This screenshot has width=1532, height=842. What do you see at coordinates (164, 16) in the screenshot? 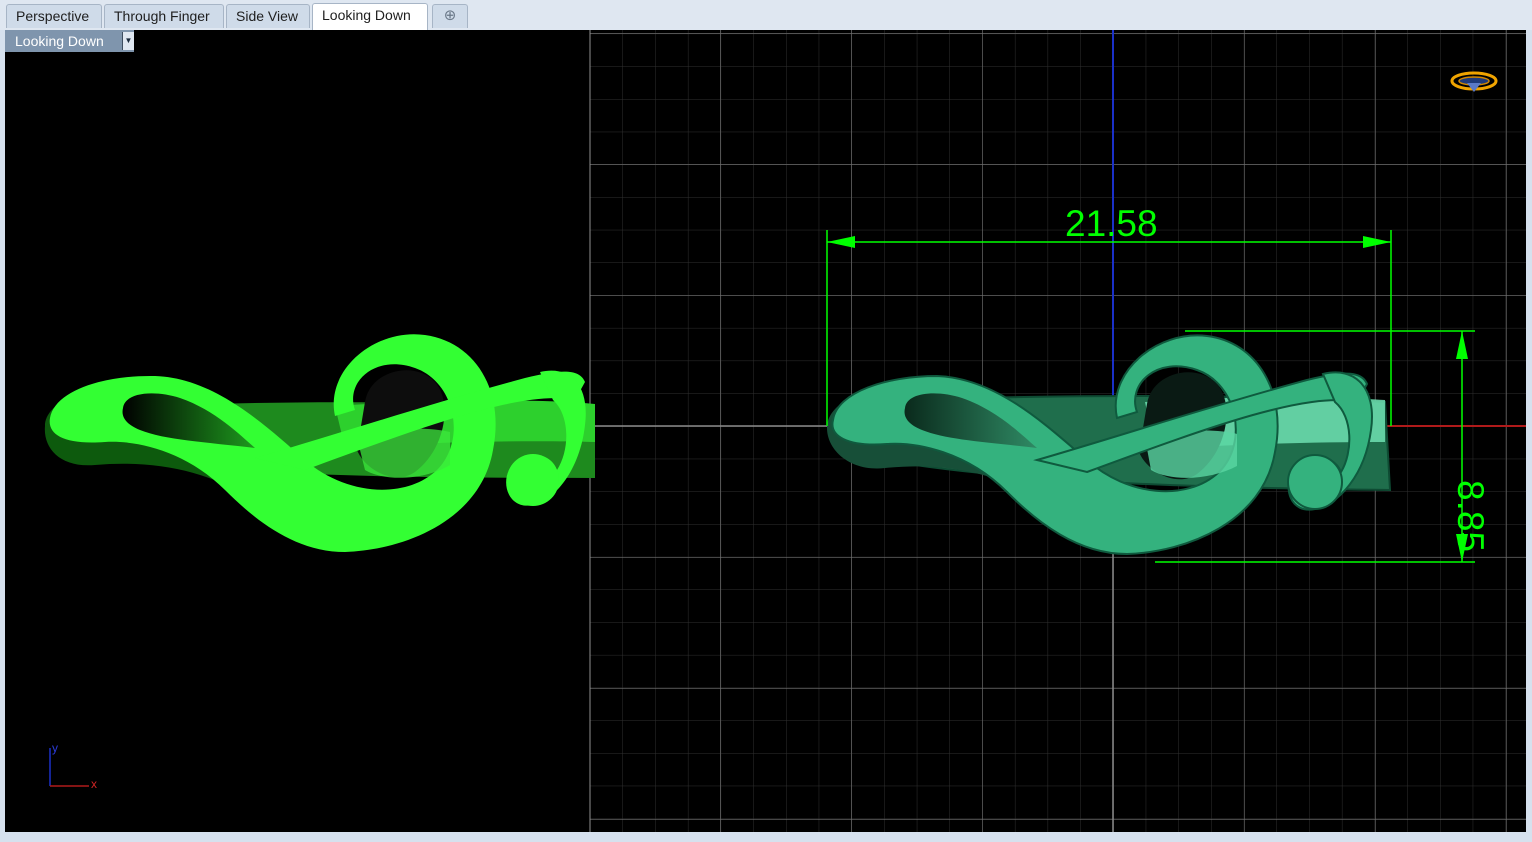
I see `tab-through-finger: Through Finger` at bounding box center [164, 16].